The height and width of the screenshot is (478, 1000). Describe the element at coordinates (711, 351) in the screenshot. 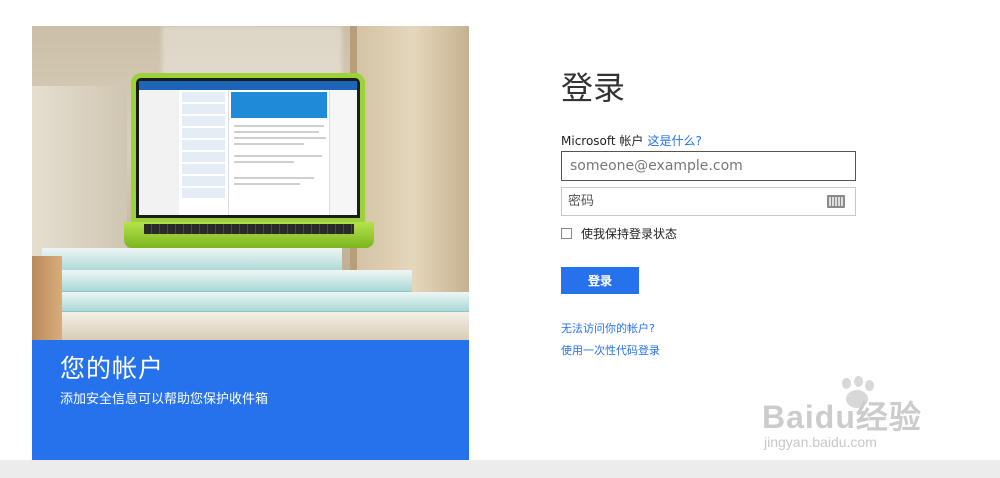

I see `one-time-code-link: 使用一次性代码登录` at that location.